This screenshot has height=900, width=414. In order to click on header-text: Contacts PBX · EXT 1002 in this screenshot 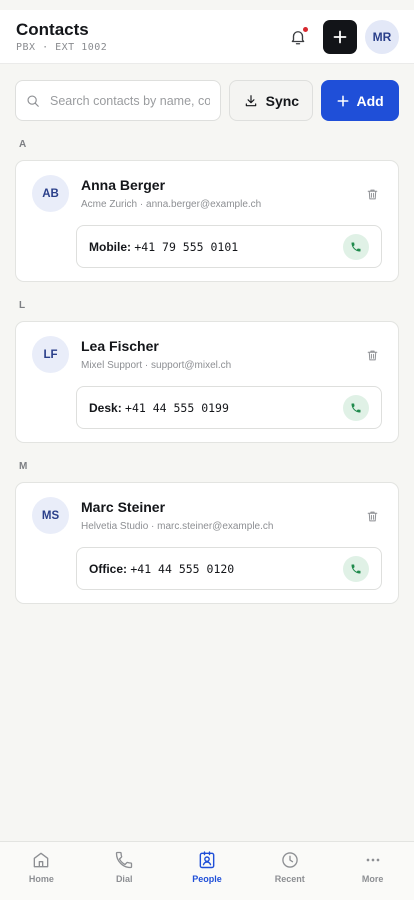, I will do `click(150, 36)`.